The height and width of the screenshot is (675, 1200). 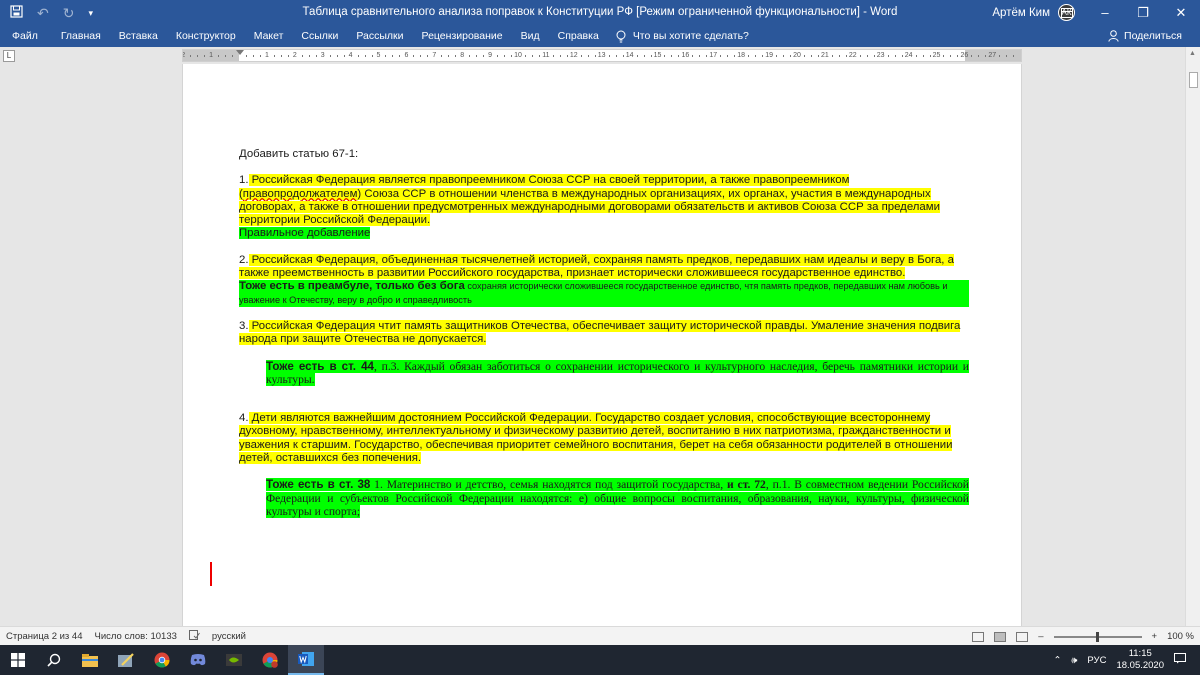 What do you see at coordinates (306, 660) in the screenshot?
I see `word-app-icon` at bounding box center [306, 660].